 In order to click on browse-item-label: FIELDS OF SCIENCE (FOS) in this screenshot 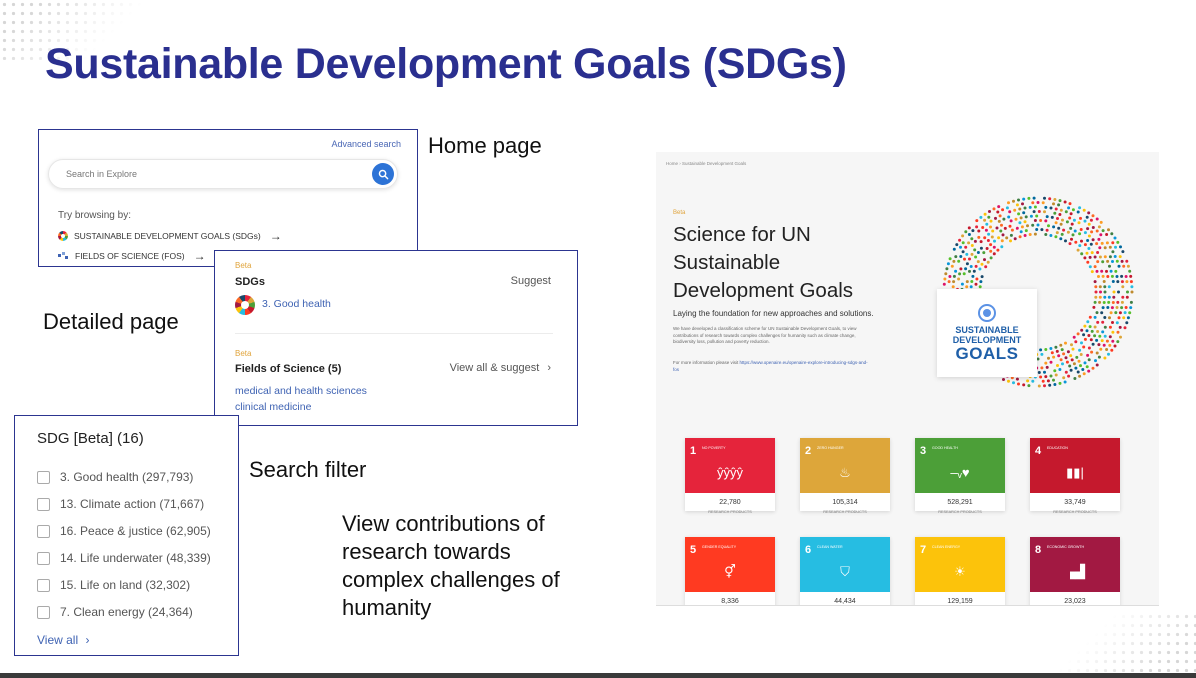, I will do `click(130, 256)`.